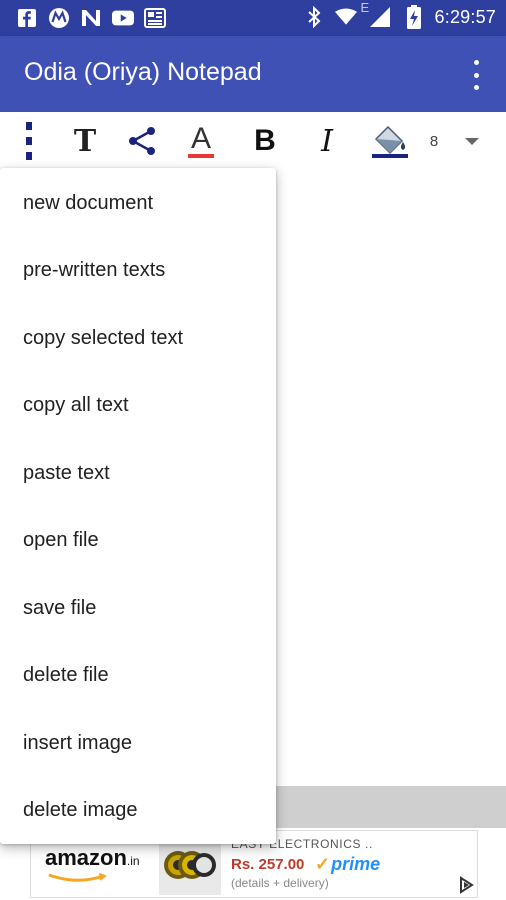  I want to click on menu-item-paste-text: paste text, so click(138, 473).